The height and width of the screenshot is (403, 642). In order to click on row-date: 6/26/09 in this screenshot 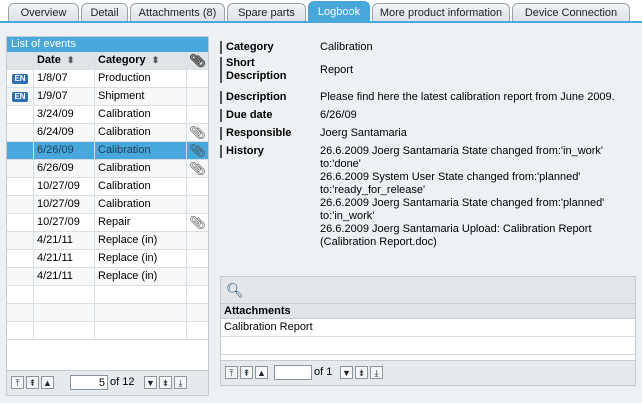, I will do `click(64, 168)`.